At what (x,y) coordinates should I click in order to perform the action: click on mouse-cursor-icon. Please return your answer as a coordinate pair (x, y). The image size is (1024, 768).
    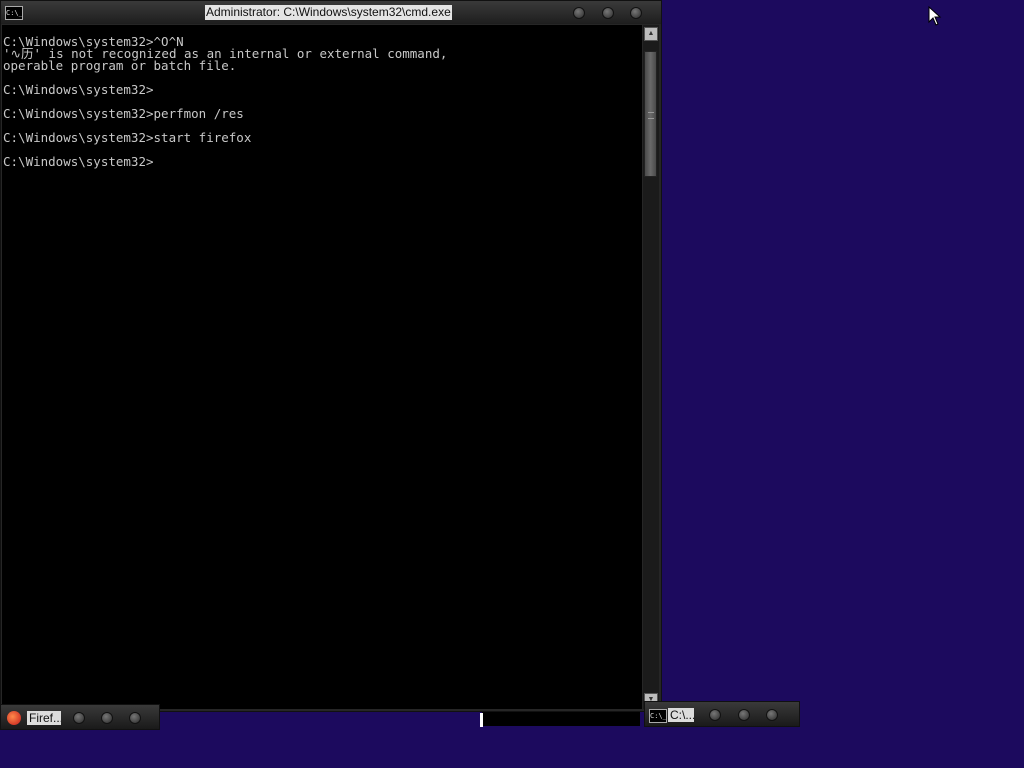
    Looking at the image, I should click on (935, 16).